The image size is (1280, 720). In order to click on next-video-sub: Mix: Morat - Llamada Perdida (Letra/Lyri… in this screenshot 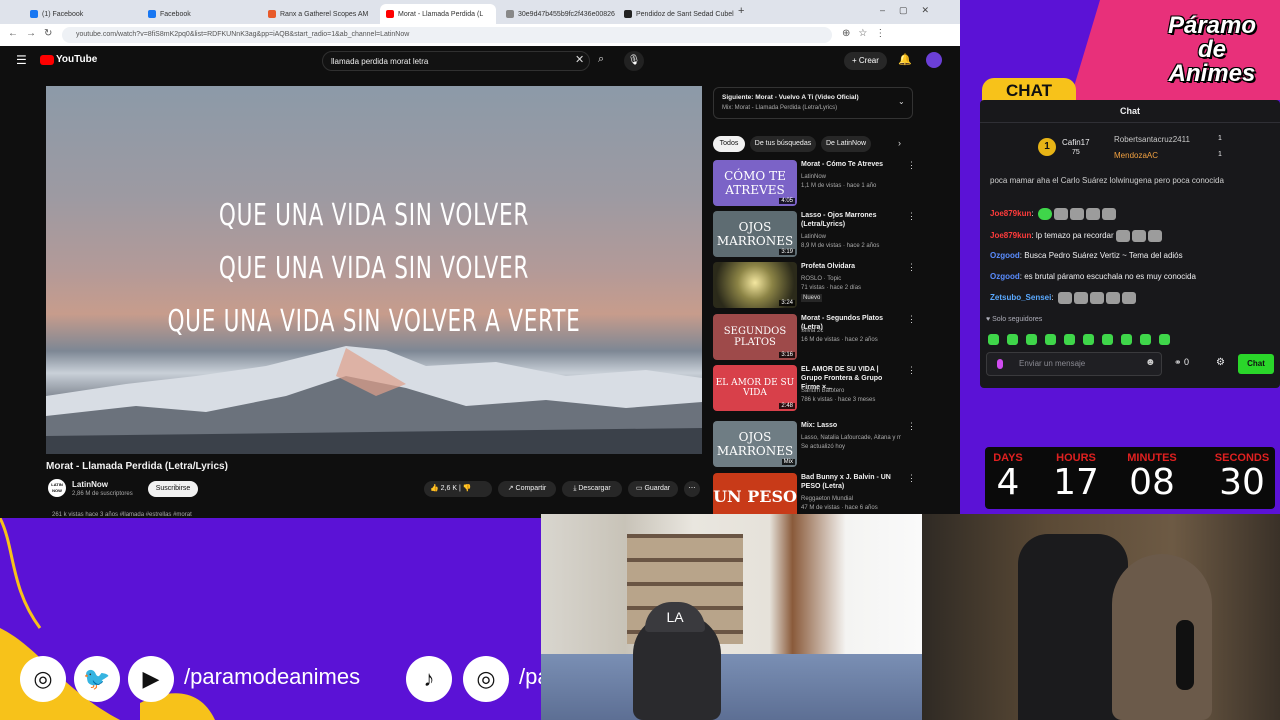, I will do `click(780, 108)`.